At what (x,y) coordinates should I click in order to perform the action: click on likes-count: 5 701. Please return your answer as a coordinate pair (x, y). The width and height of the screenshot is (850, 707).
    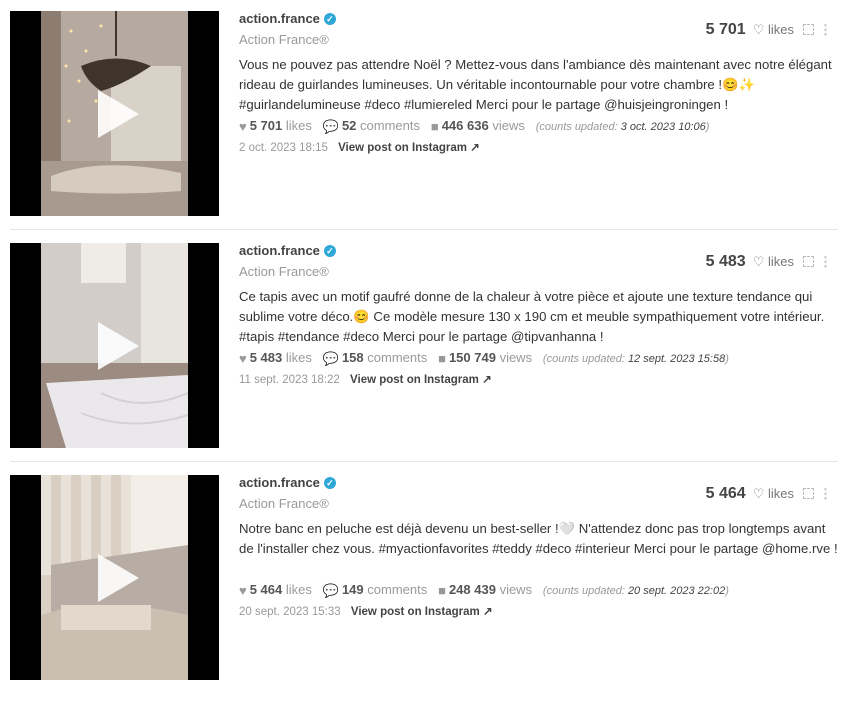
    Looking at the image, I should click on (266, 125).